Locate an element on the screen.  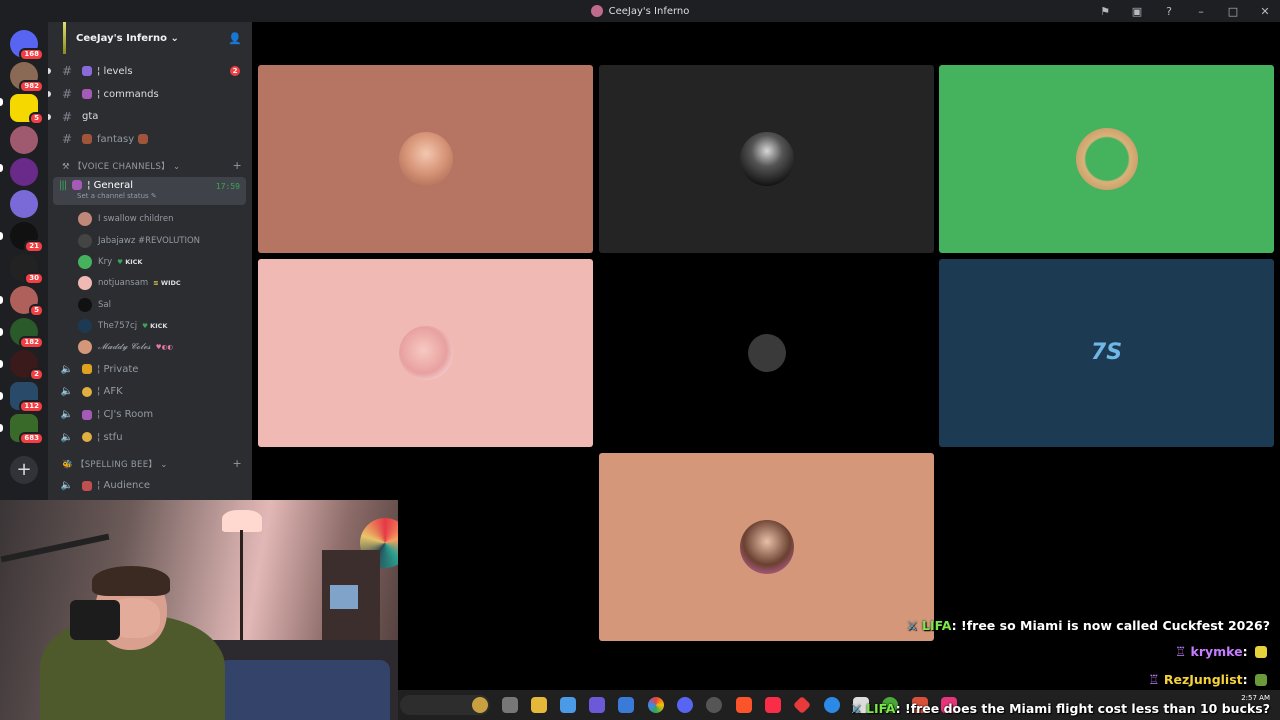
maximize-icon: □ is located at coordinates (1233, 11).